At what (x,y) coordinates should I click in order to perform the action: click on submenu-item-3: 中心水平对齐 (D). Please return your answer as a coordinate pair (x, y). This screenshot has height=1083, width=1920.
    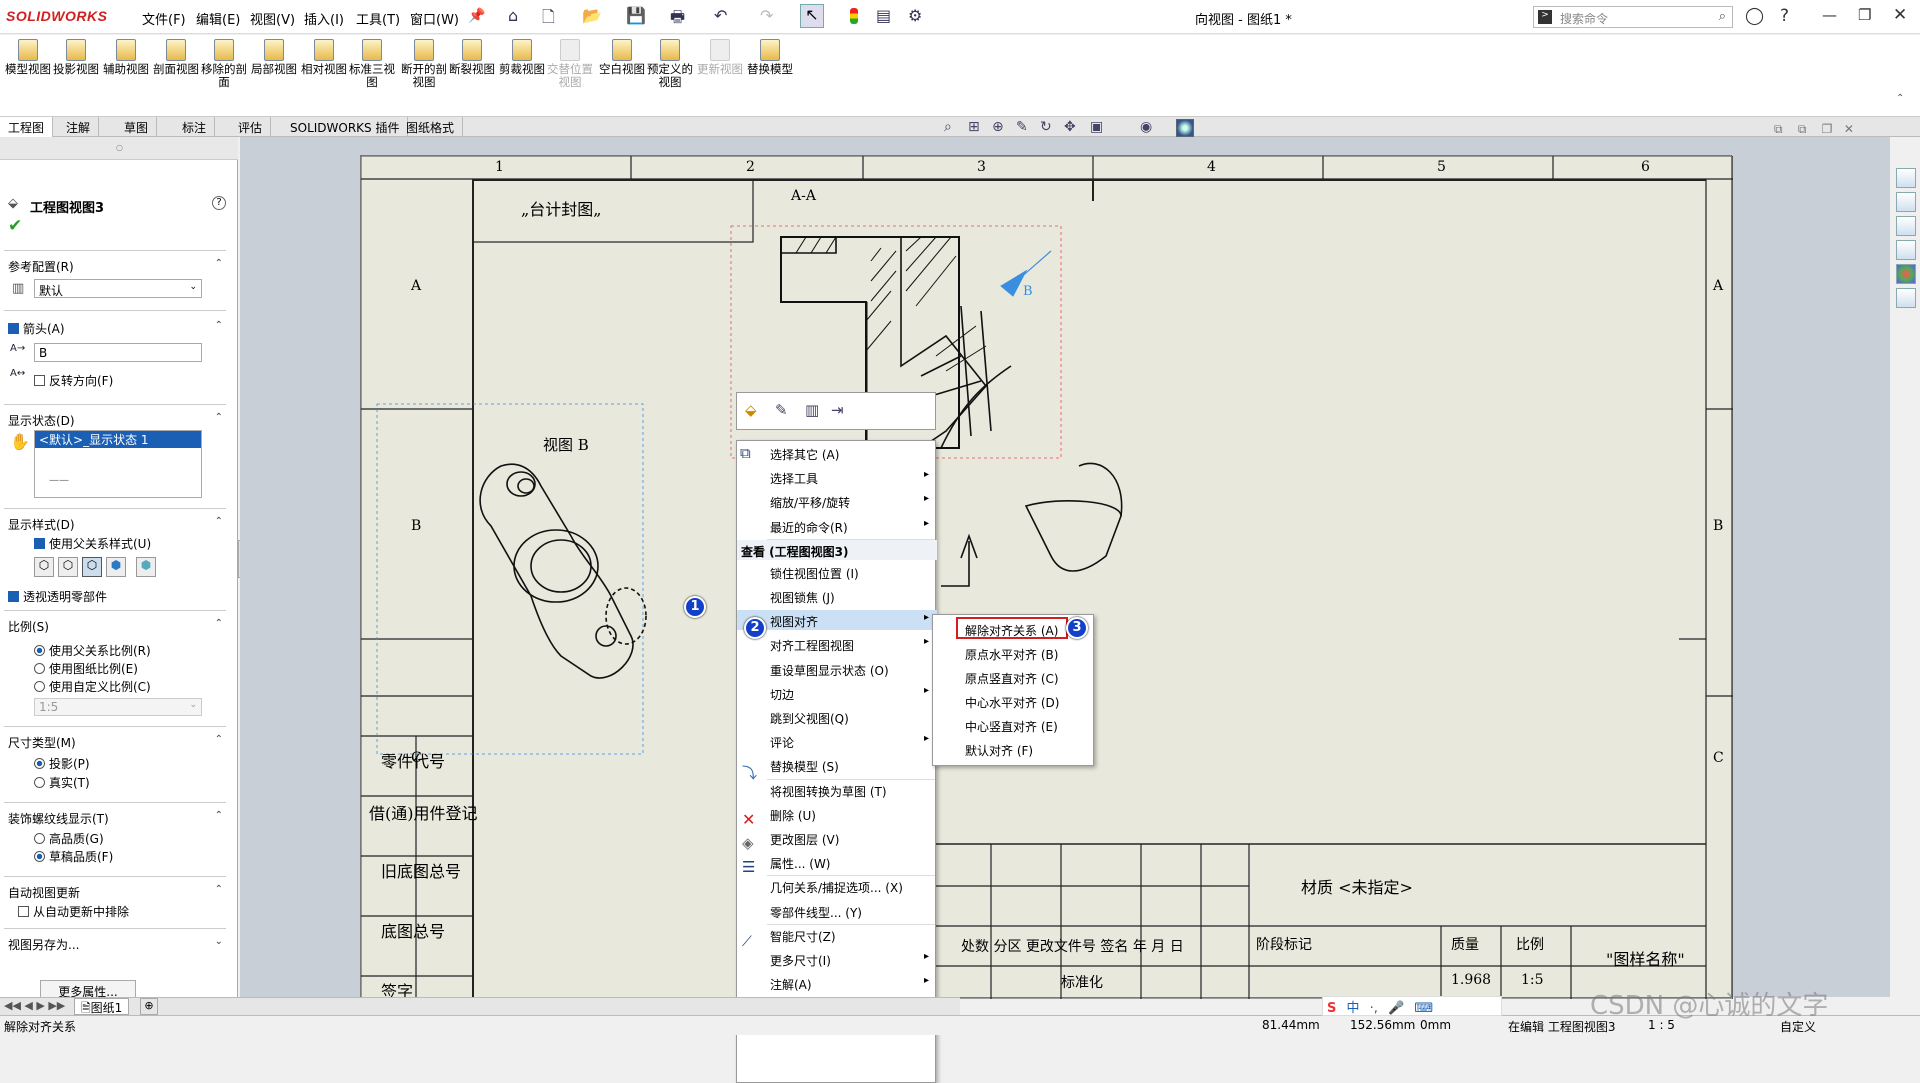
    Looking at the image, I should click on (1013, 701).